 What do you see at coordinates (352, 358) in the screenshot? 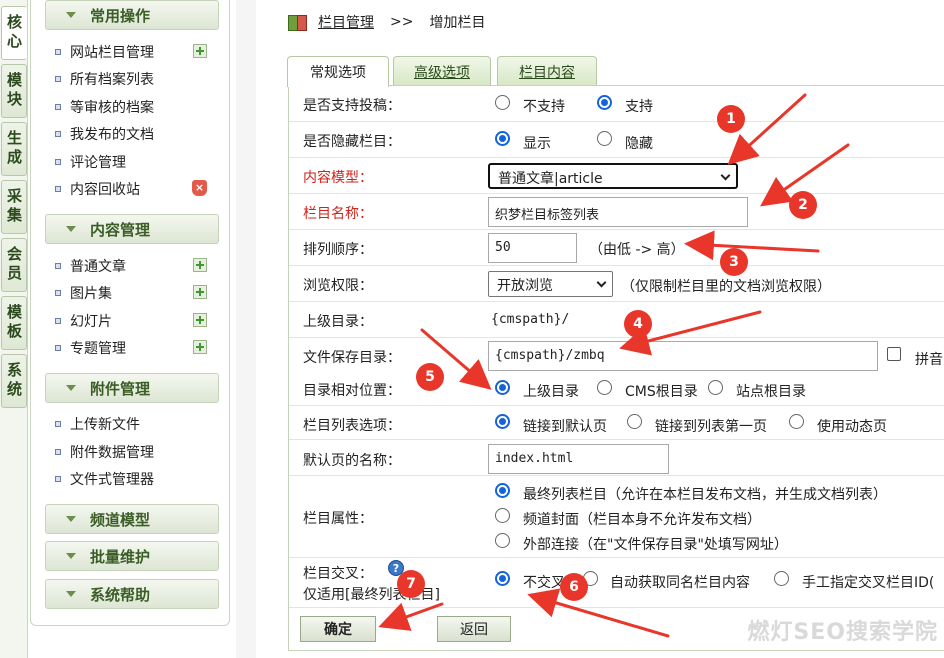
I see `save-dir-label: 文件保存目录：` at bounding box center [352, 358].